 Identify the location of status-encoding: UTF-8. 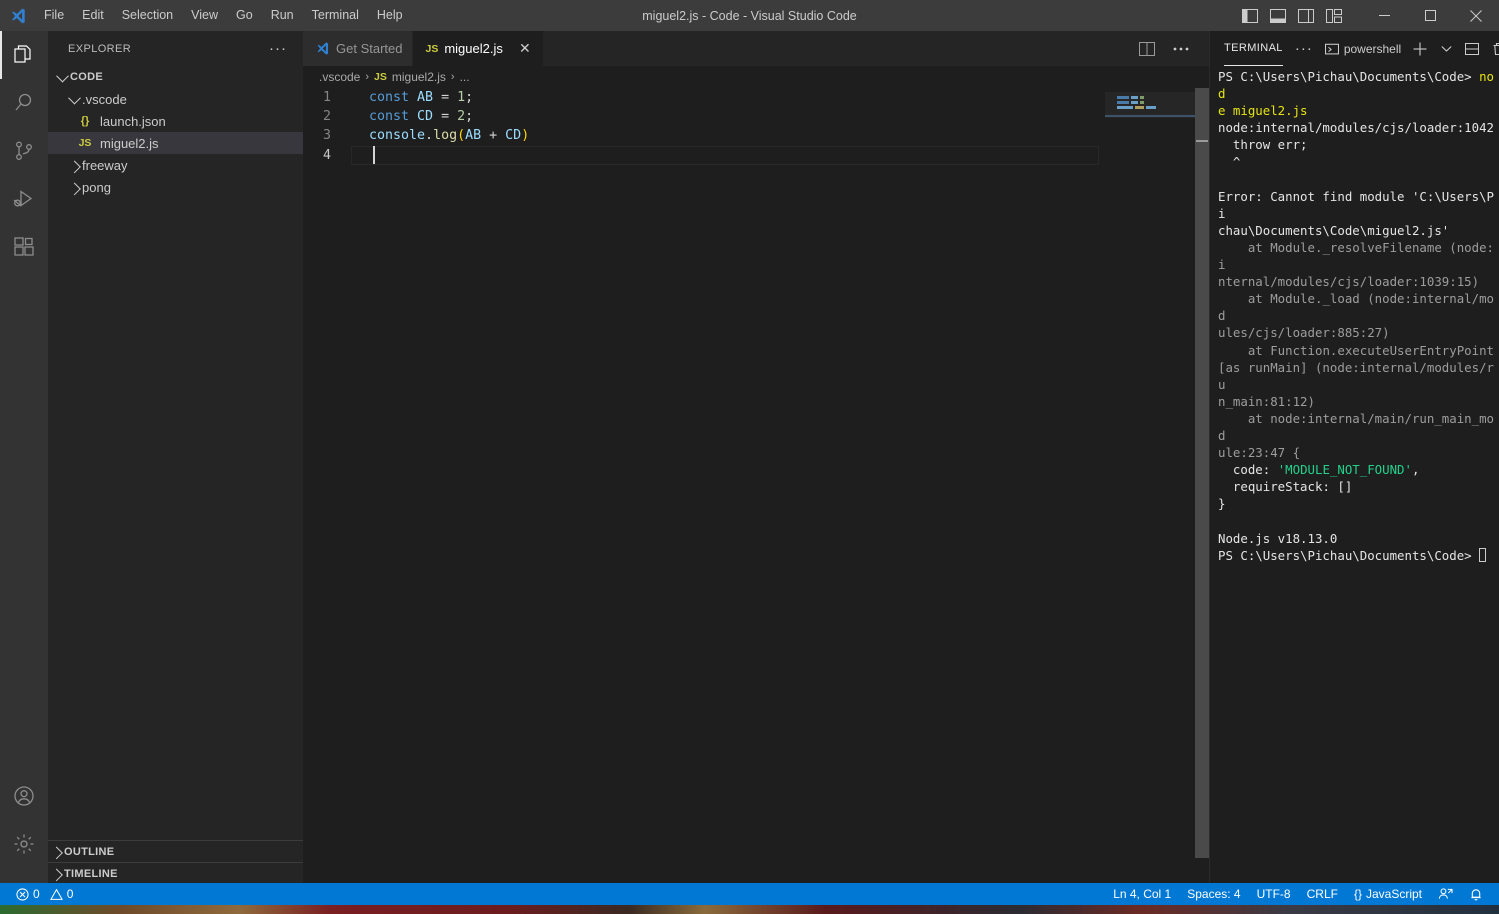
(1274, 894).